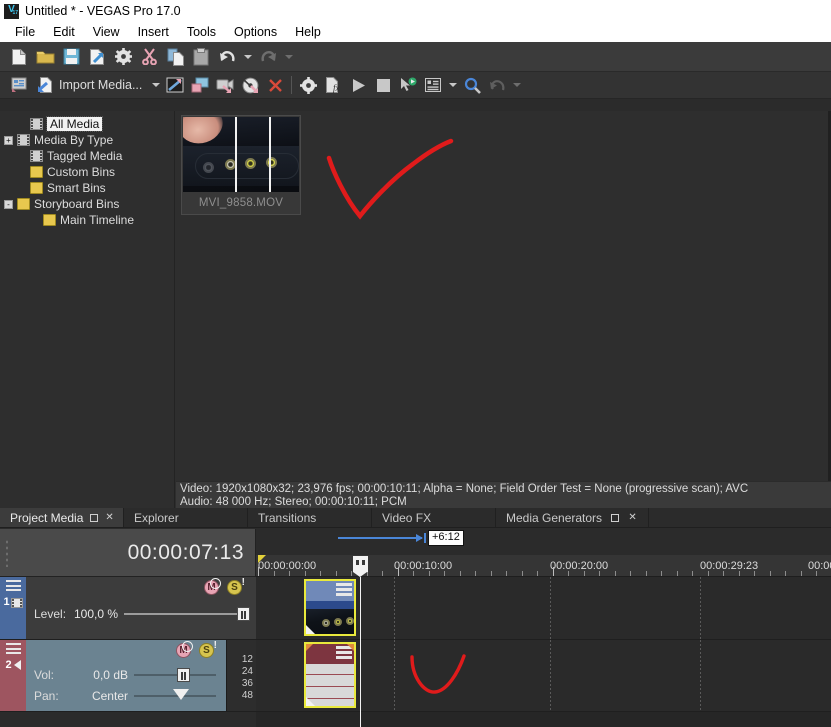 The height and width of the screenshot is (727, 831). What do you see at coordinates (8, 140) in the screenshot?
I see `expander-plus-icon: +` at bounding box center [8, 140].